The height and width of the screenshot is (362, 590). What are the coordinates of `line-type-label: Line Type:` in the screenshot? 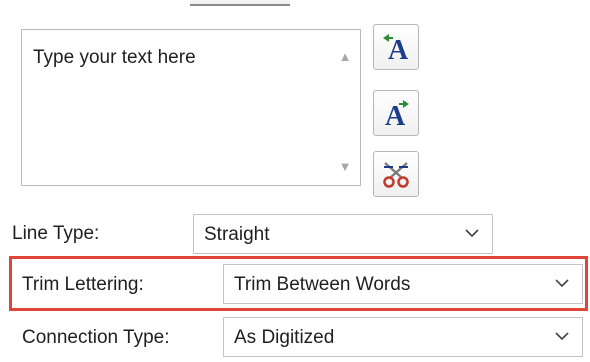 It's located at (56, 233).